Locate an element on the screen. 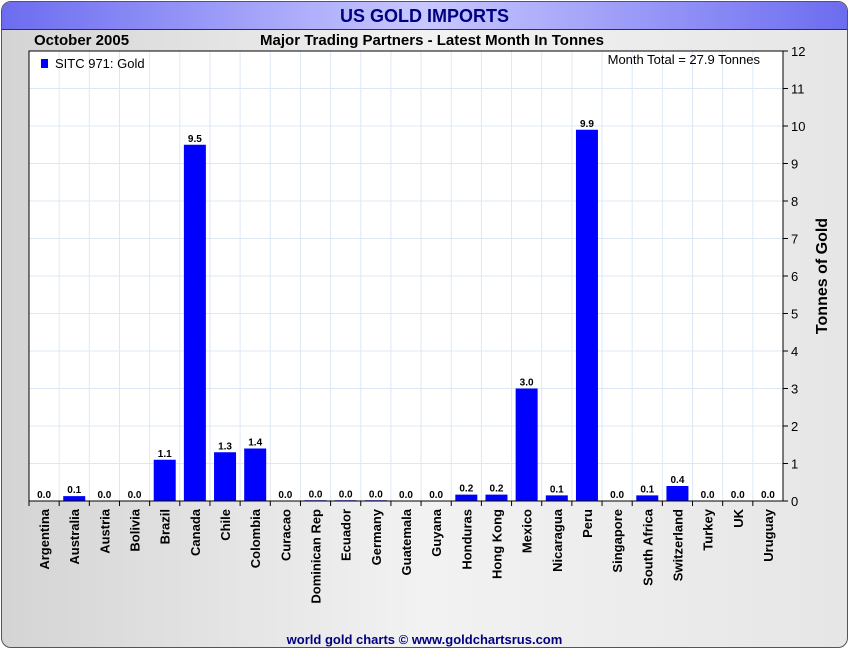 Image resolution: width=850 pixels, height=650 pixels. y-tick-label: 9 is located at coordinates (794, 164).